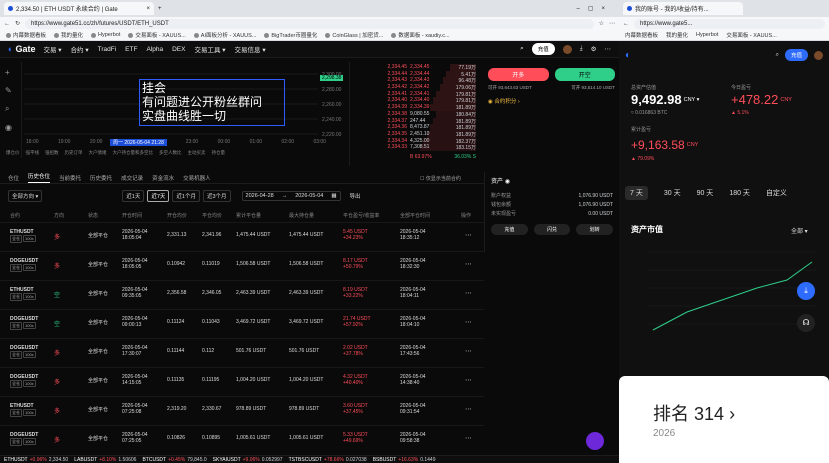 The image size is (829, 463). I want to click on tab-item: 资金流水, so click(163, 178).